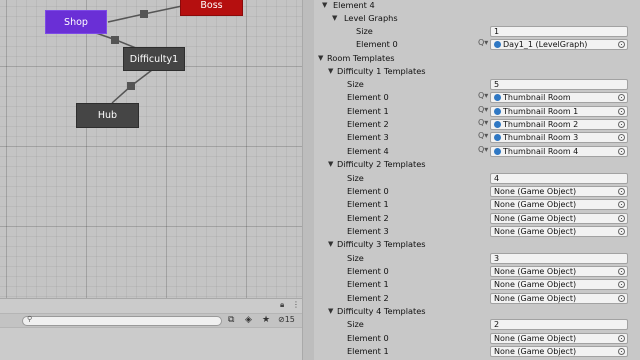 The height and width of the screenshot is (360, 640). Describe the element at coordinates (559, 31) in the screenshot. I see `size-field: 1` at that location.